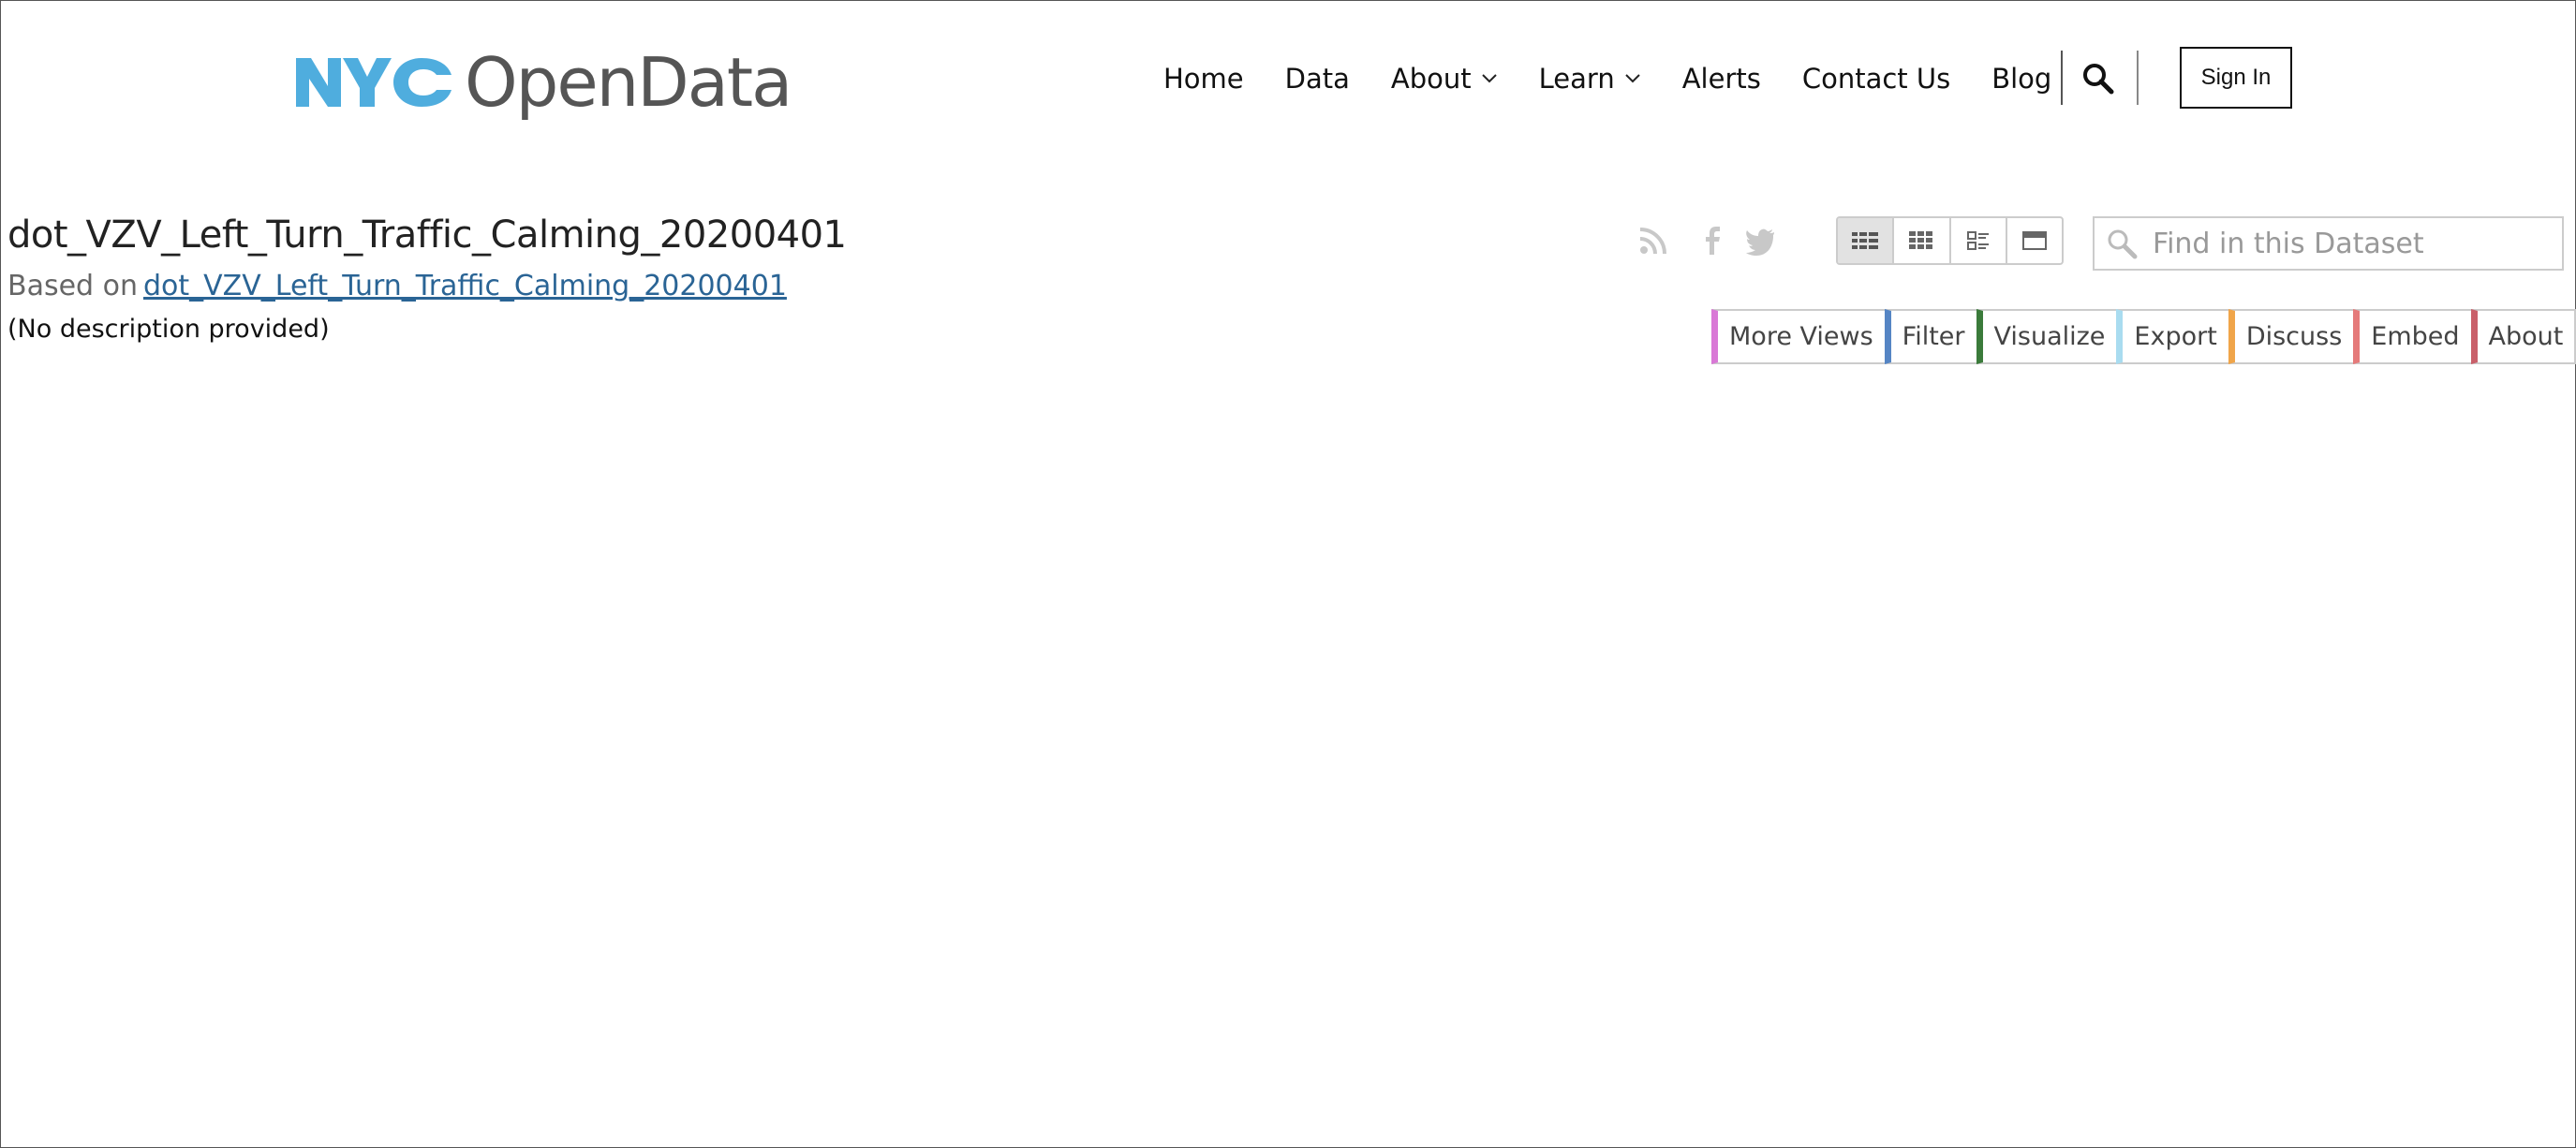 This screenshot has width=2576, height=1148. Describe the element at coordinates (1712, 241) in the screenshot. I see `facebook-icon` at that location.